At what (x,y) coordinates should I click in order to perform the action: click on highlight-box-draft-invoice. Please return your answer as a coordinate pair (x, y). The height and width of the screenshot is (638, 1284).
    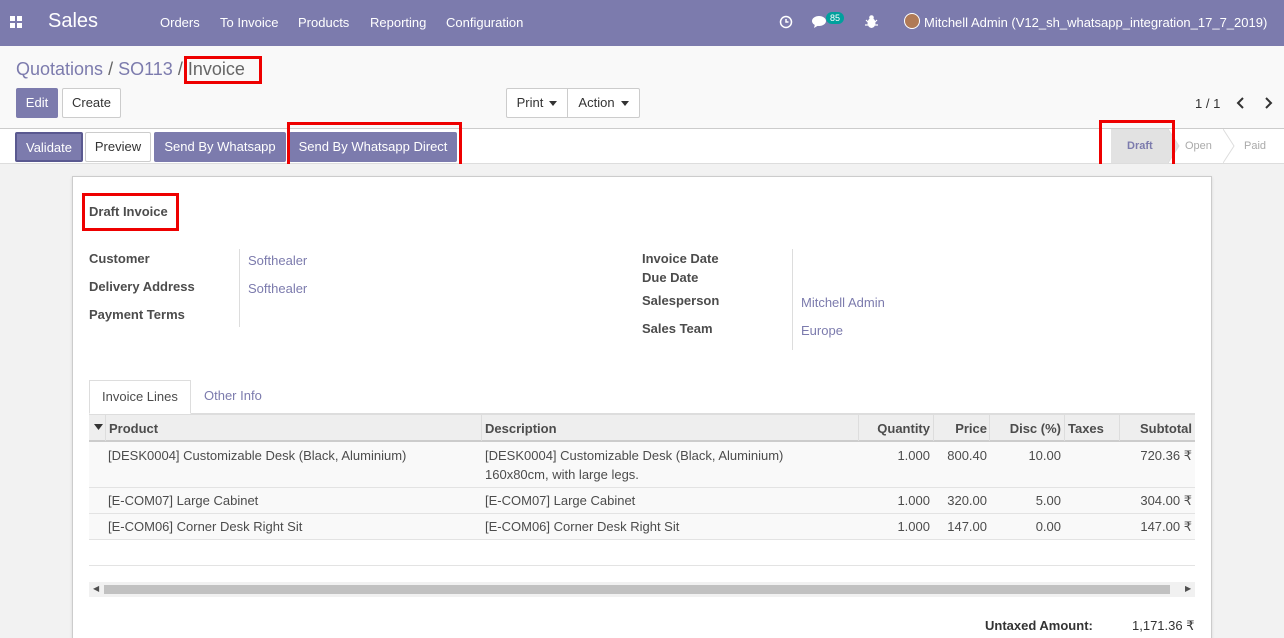
    Looking at the image, I should click on (130, 212).